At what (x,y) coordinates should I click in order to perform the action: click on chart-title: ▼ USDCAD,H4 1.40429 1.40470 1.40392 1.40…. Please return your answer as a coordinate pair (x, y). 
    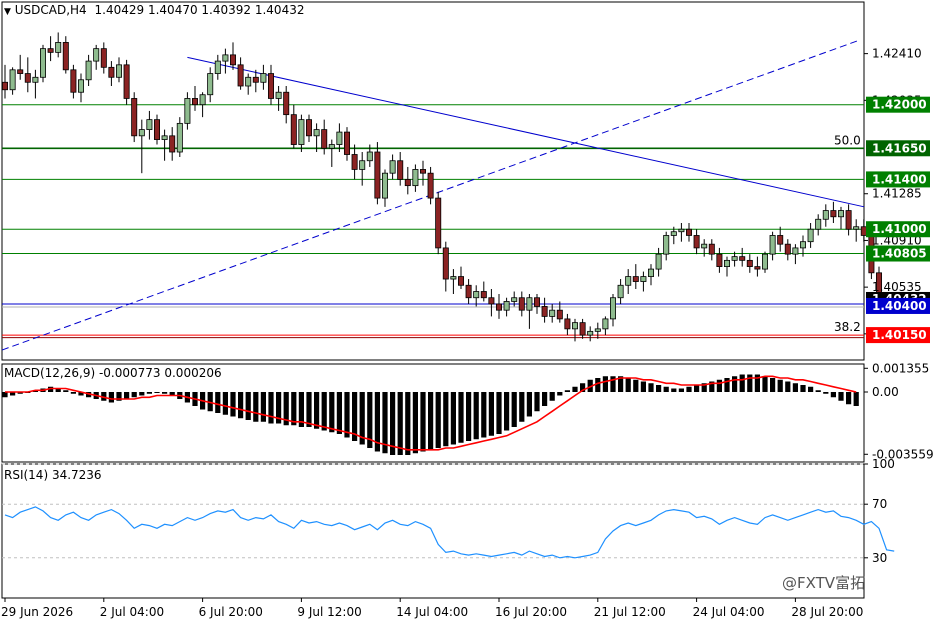
    Looking at the image, I should click on (154, 10).